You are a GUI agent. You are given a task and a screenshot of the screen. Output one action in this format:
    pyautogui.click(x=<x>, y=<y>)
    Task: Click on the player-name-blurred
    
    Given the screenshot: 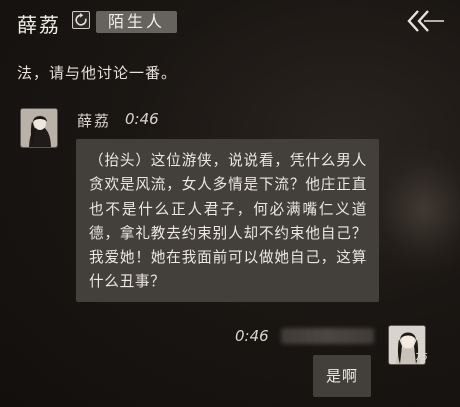 What is the action you would take?
    pyautogui.click(x=327, y=336)
    